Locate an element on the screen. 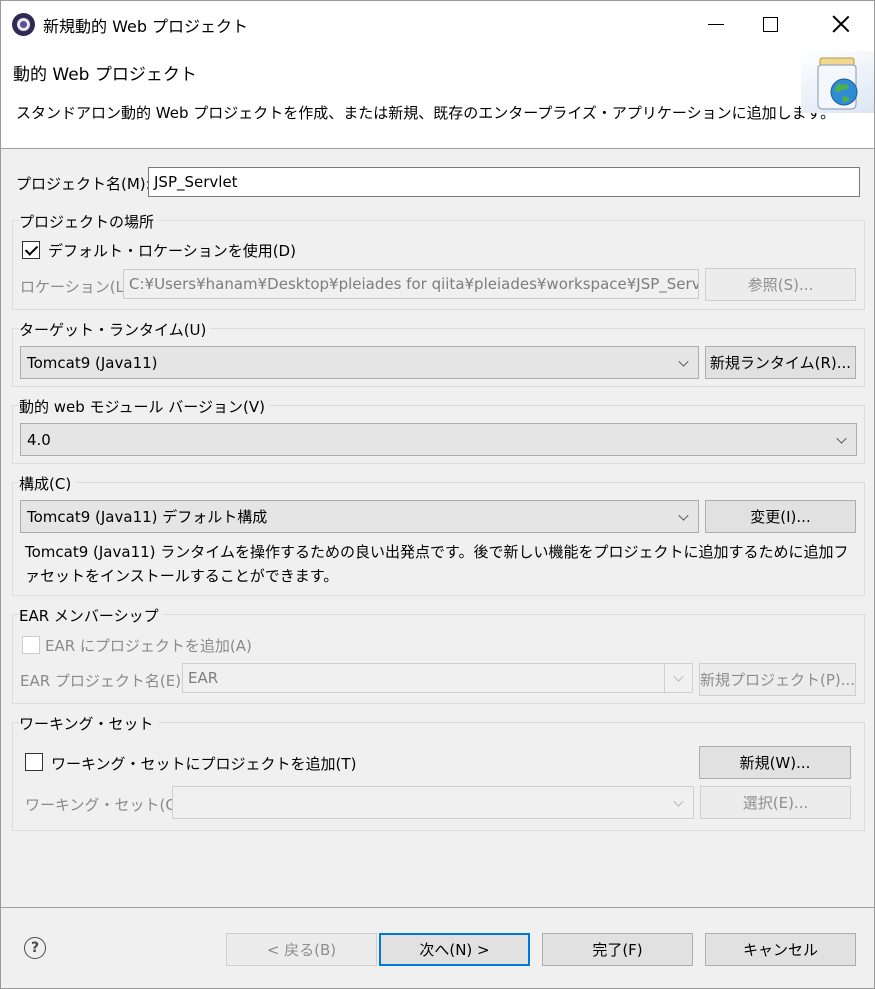 The width and height of the screenshot is (875, 989). banner-title: 動的 Web プロジェクト is located at coordinates (105, 75).